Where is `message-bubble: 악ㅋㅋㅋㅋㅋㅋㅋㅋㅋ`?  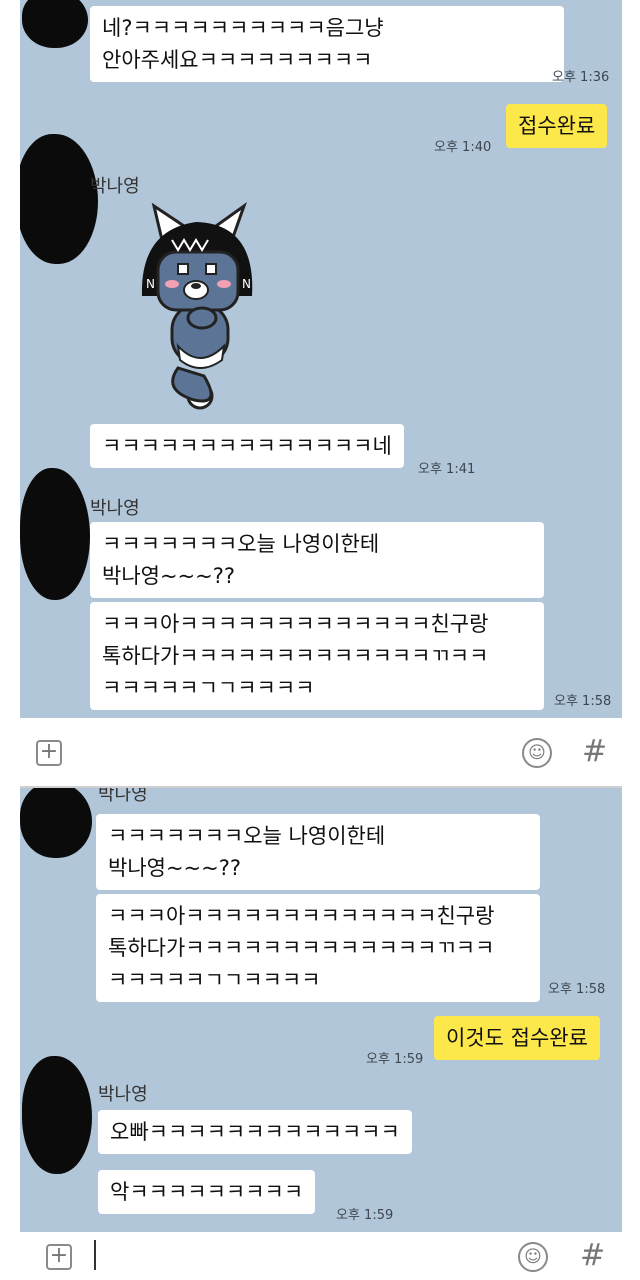 message-bubble: 악ㅋㅋㅋㅋㅋㅋㅋㅋㅋ is located at coordinates (207, 1192).